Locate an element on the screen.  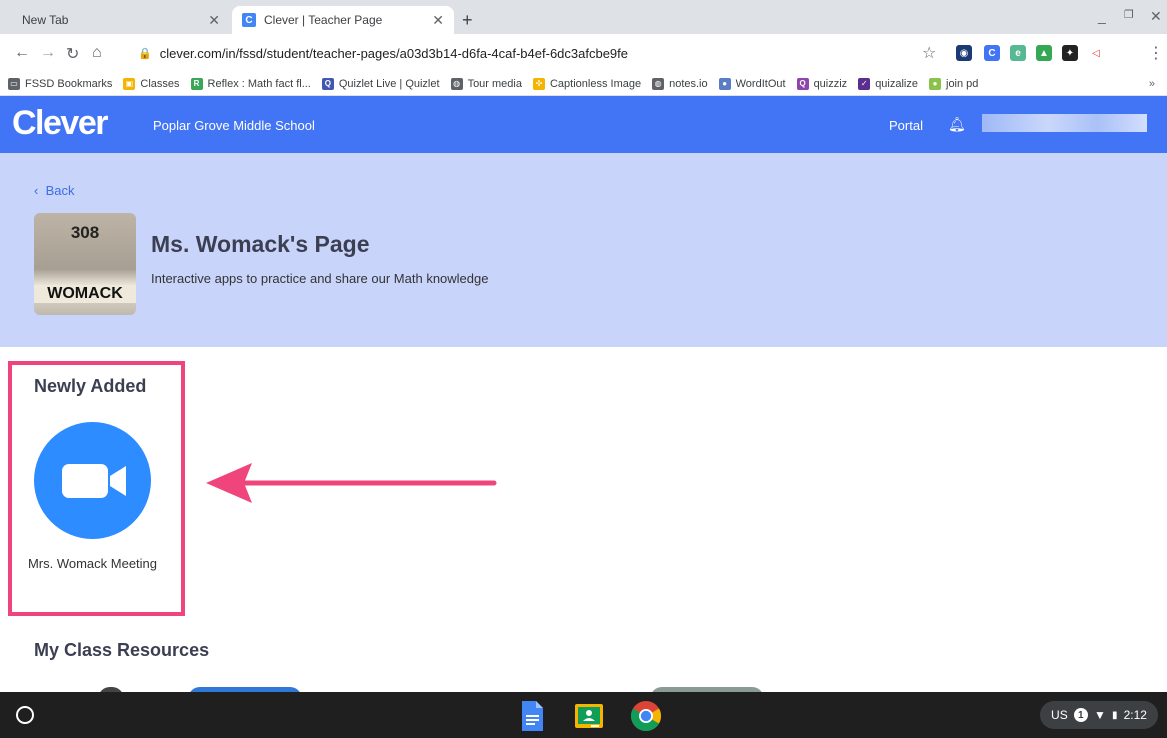
clock: 2:12 is located at coordinates (1135, 715).